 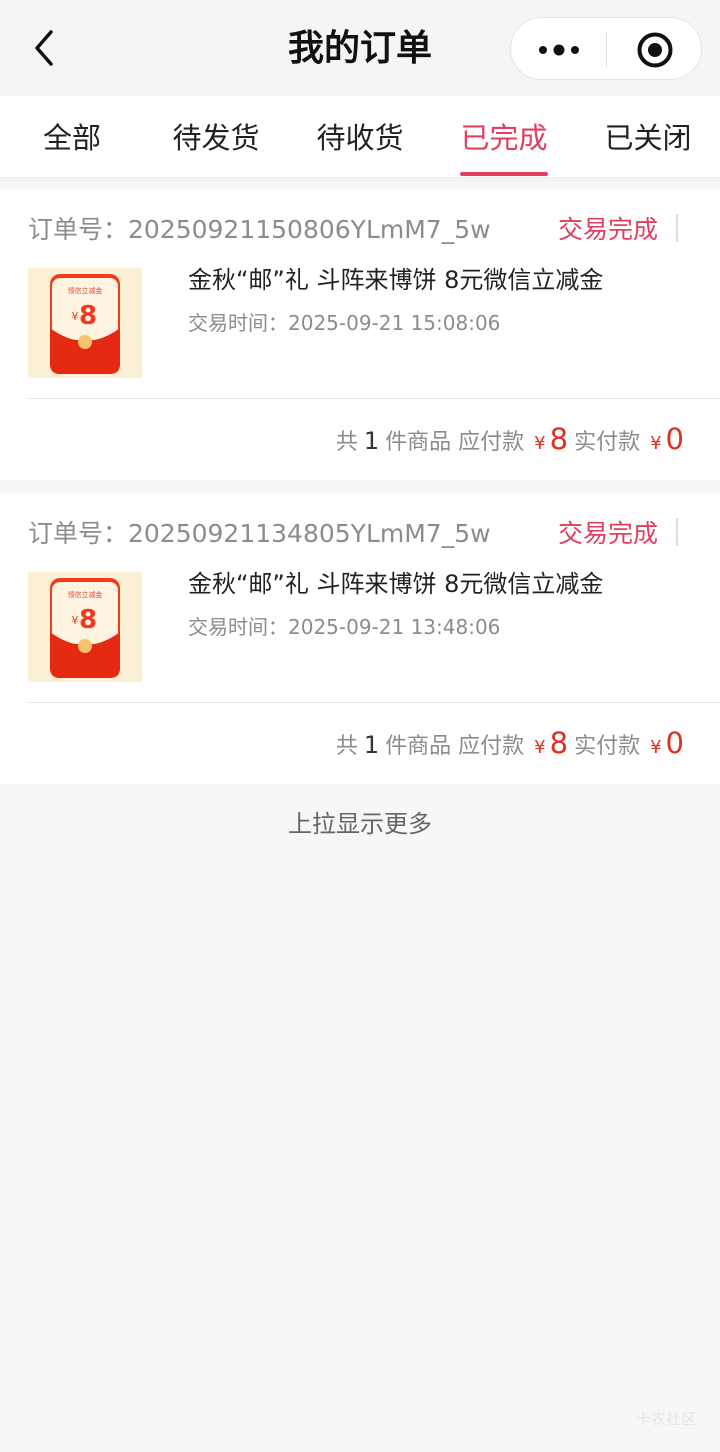 I want to click on tab-label: 待收货, so click(x=360, y=138).